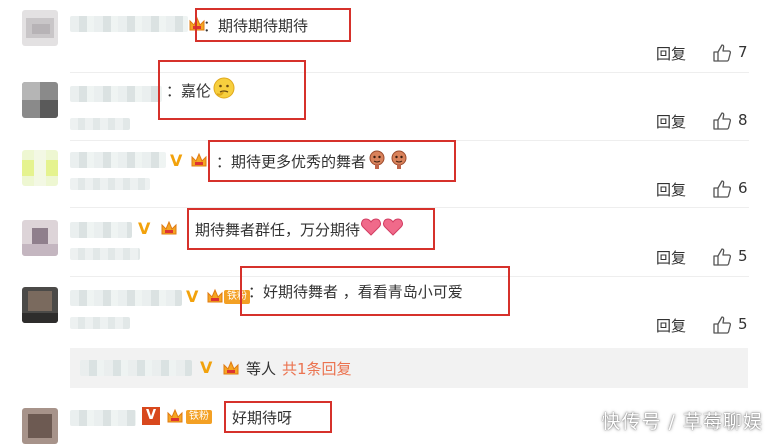  I want to click on comment-text: ：嘉伦, so click(232, 90).